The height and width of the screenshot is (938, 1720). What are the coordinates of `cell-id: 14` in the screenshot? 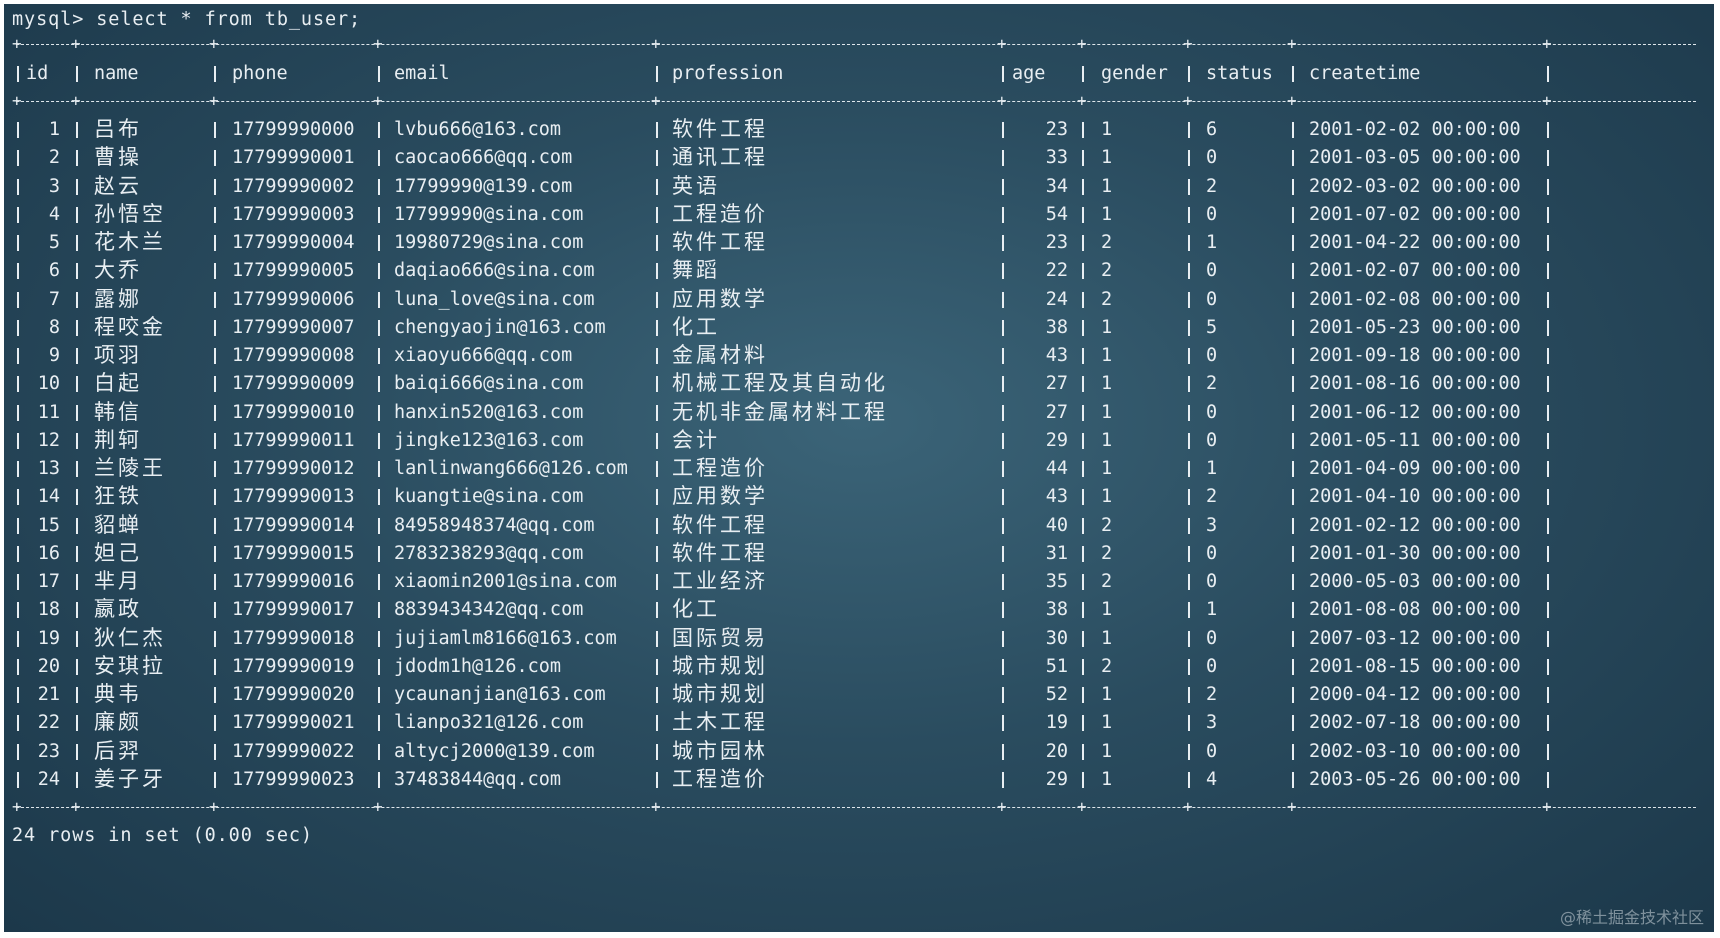 It's located at (48, 497).